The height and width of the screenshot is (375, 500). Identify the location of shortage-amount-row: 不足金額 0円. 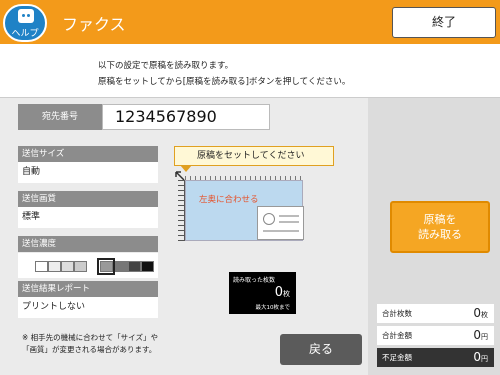
(435, 357).